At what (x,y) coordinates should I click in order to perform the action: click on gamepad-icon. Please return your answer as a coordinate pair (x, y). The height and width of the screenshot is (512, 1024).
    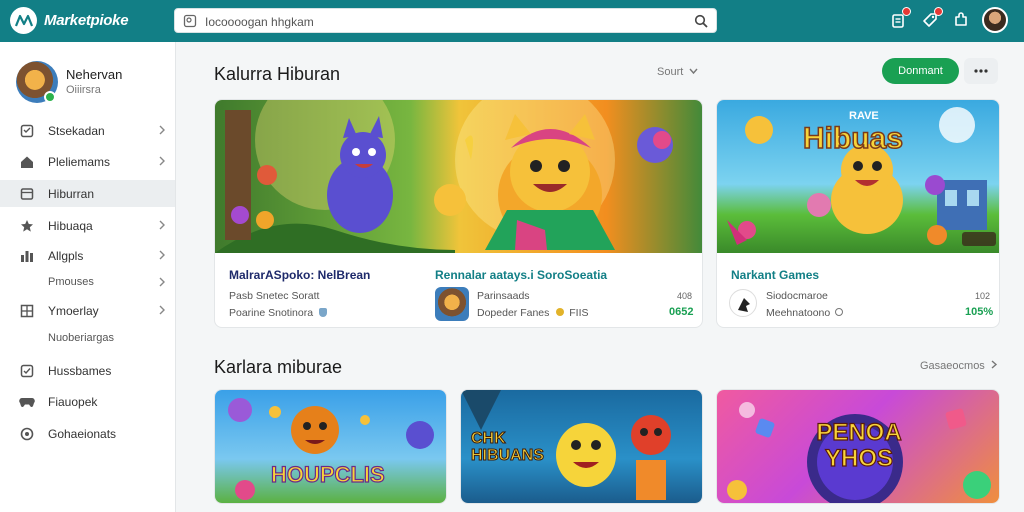
    Looking at the image, I should click on (27, 402).